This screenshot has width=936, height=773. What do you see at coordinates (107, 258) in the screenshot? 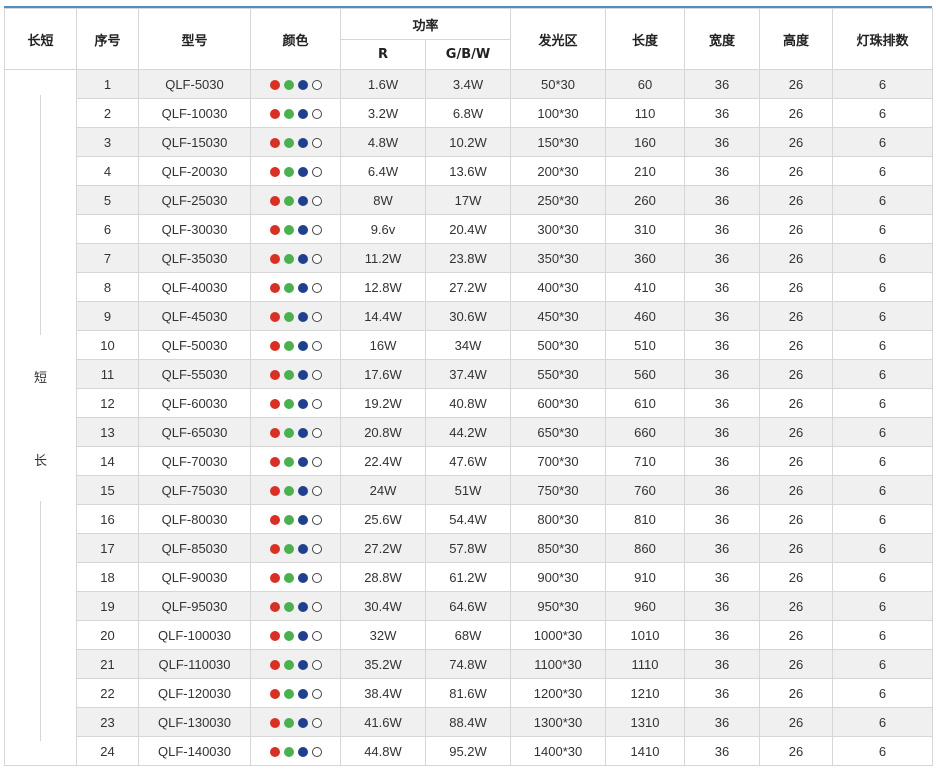
I see `cell-no: 7` at bounding box center [107, 258].